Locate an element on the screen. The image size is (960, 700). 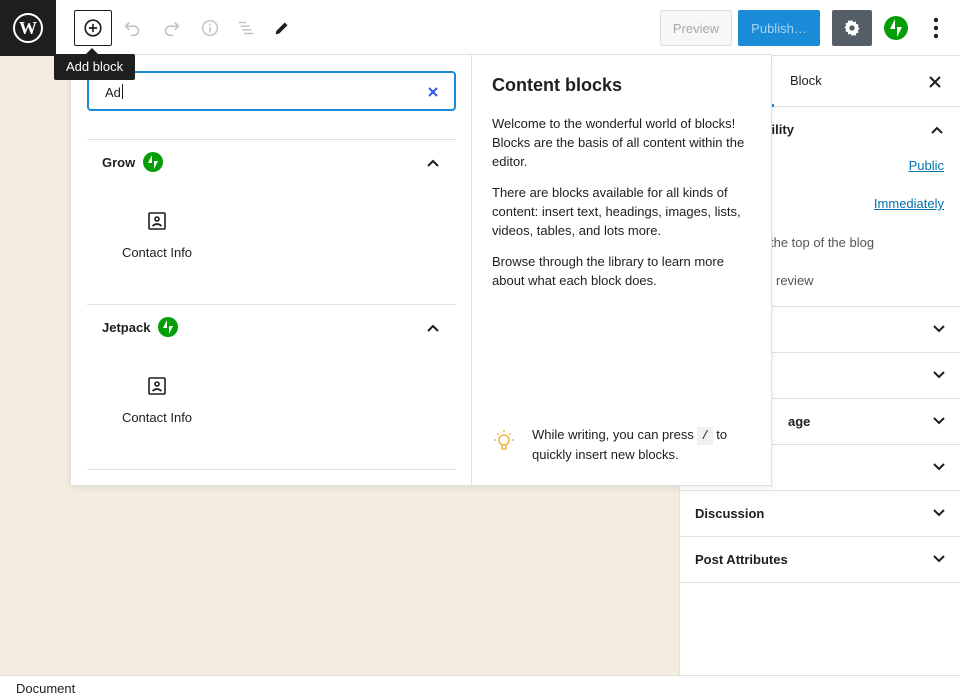
plus-circle-icon is located at coordinates (93, 28).